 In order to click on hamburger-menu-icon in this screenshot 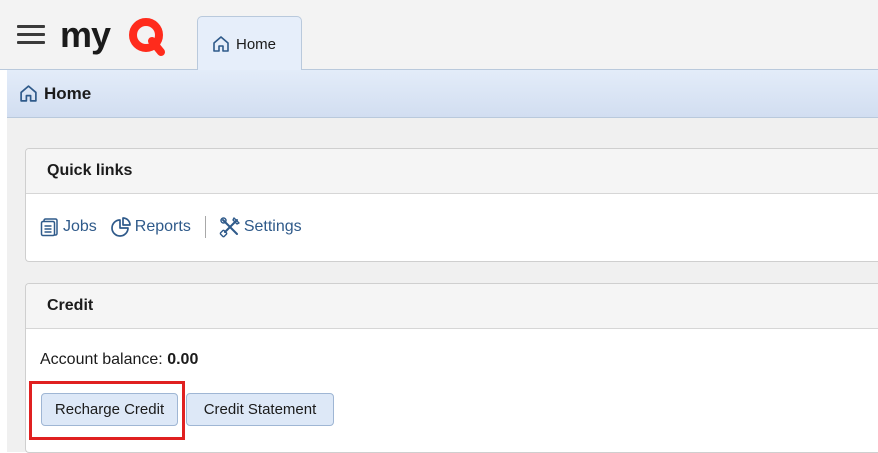, I will do `click(31, 35)`.